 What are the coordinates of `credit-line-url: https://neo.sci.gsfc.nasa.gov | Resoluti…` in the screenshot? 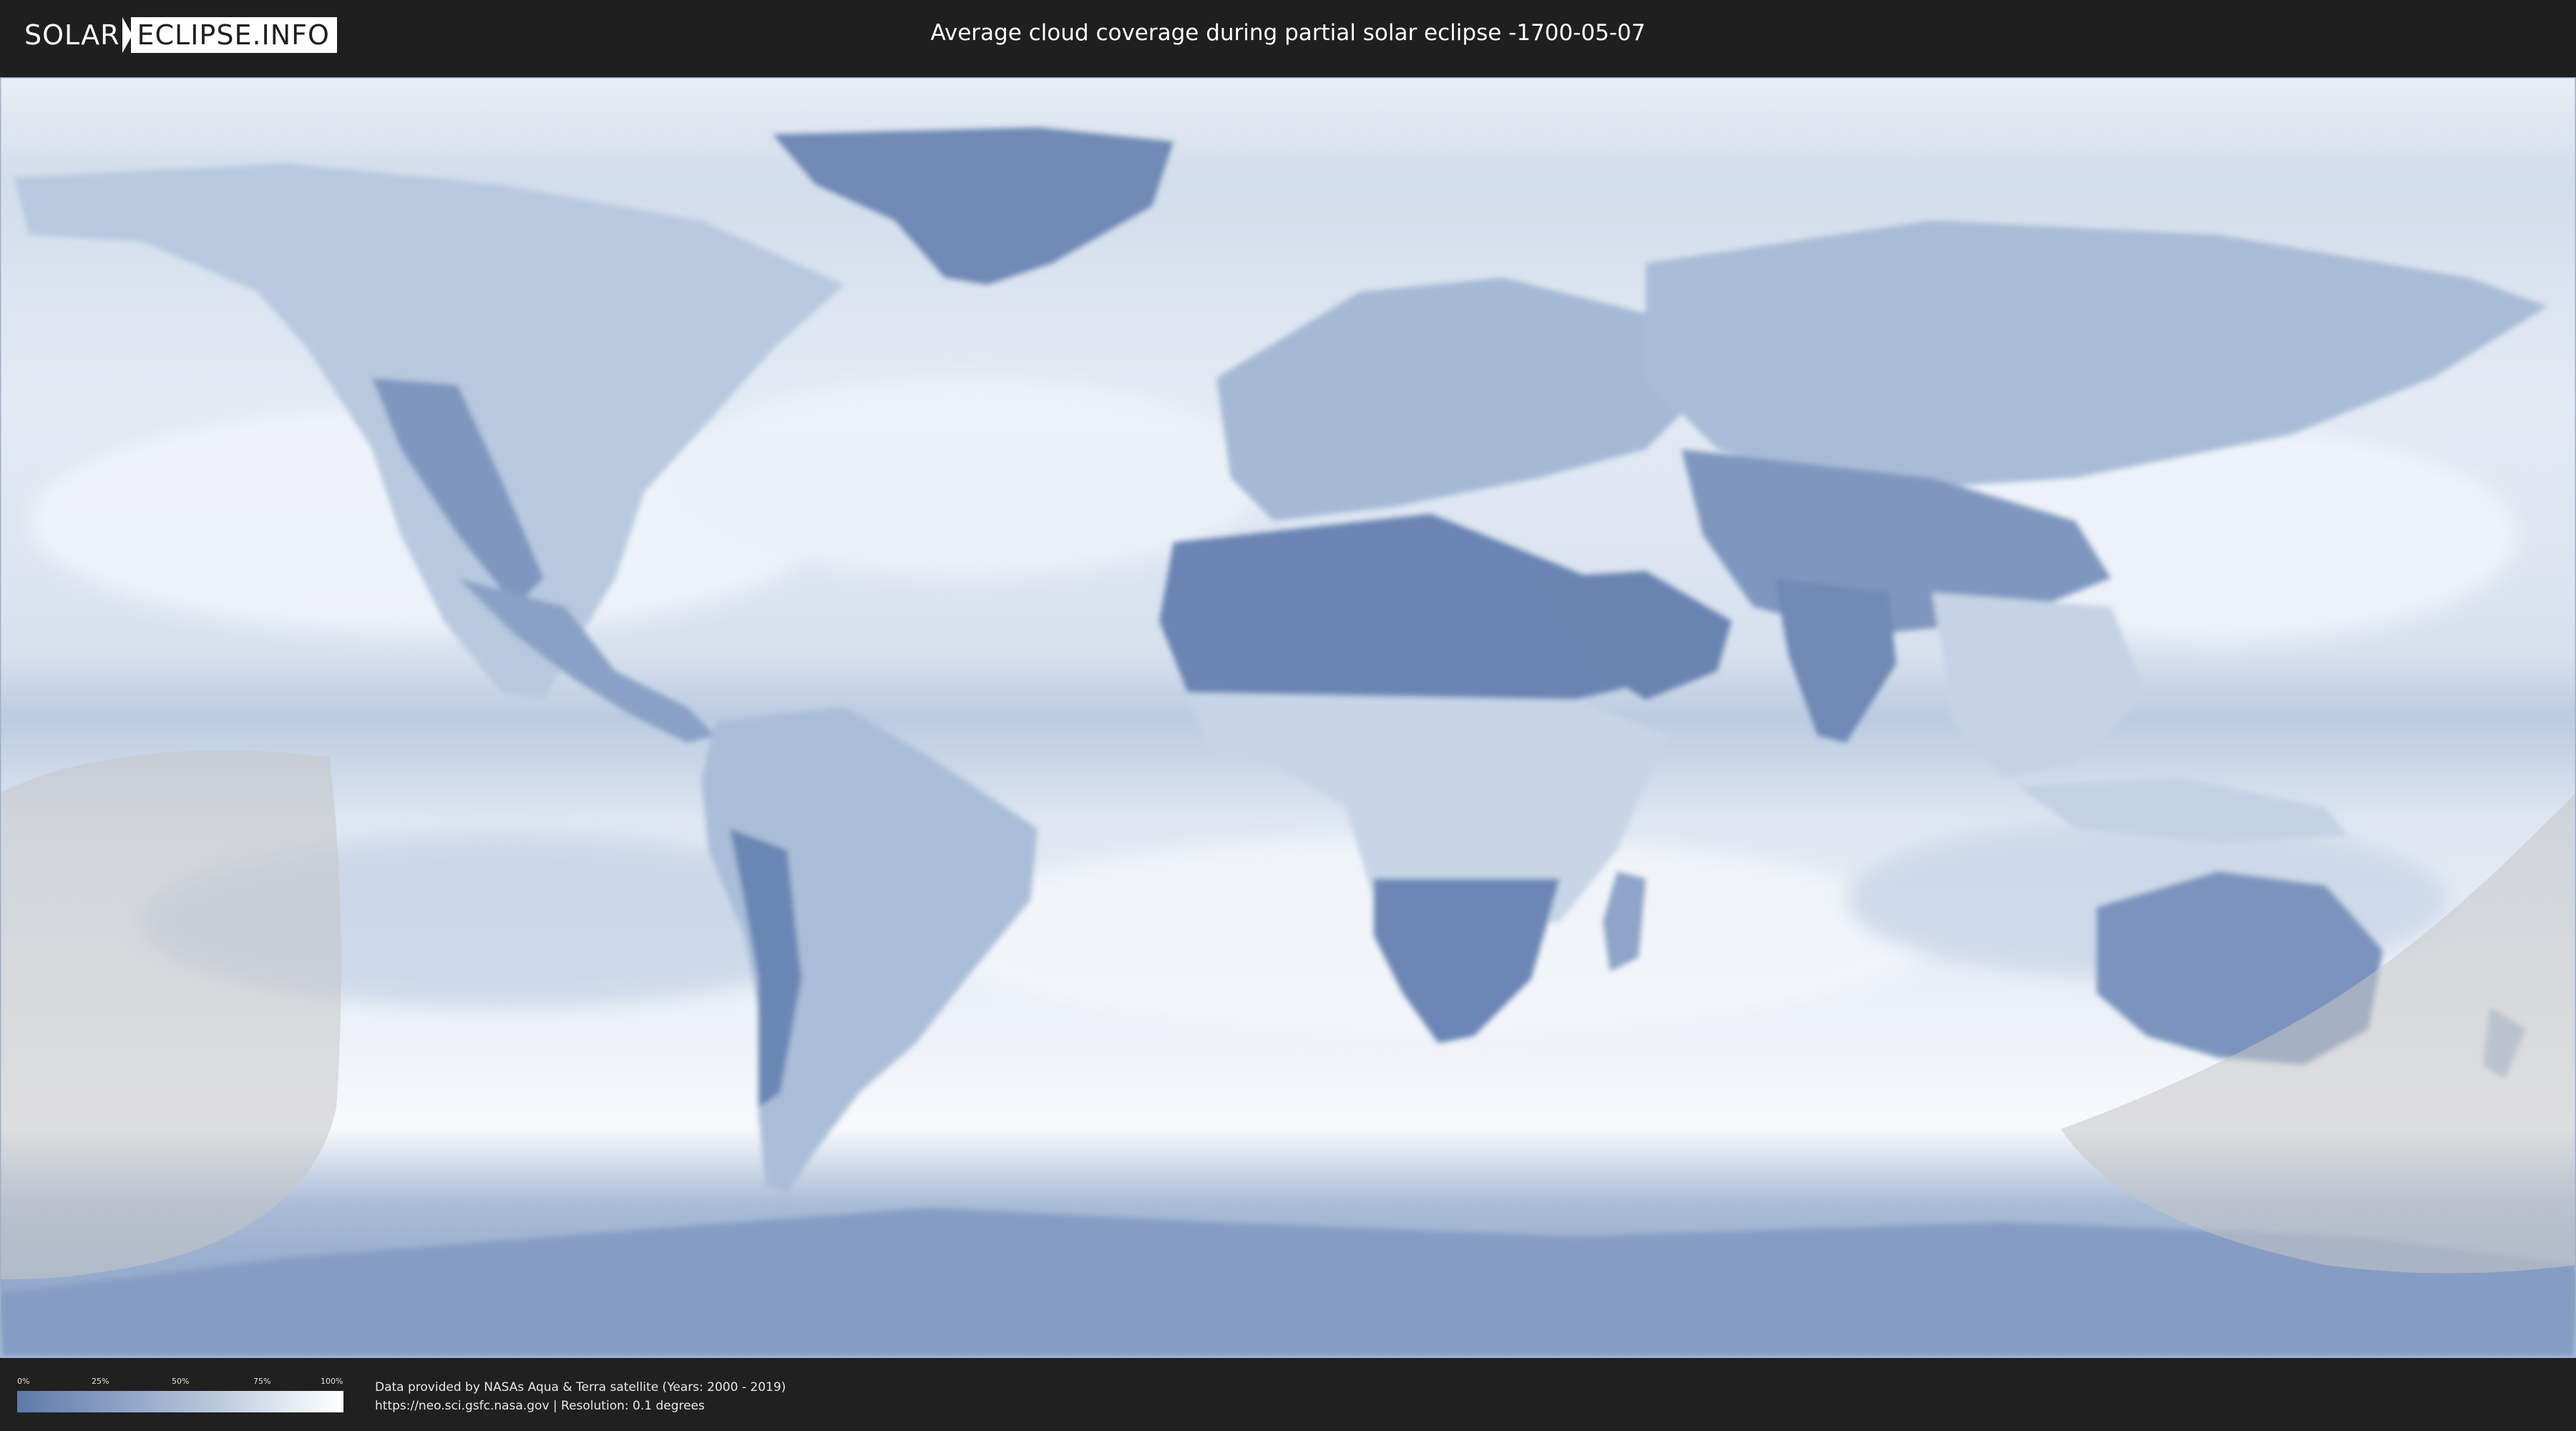 It's located at (580, 1406).